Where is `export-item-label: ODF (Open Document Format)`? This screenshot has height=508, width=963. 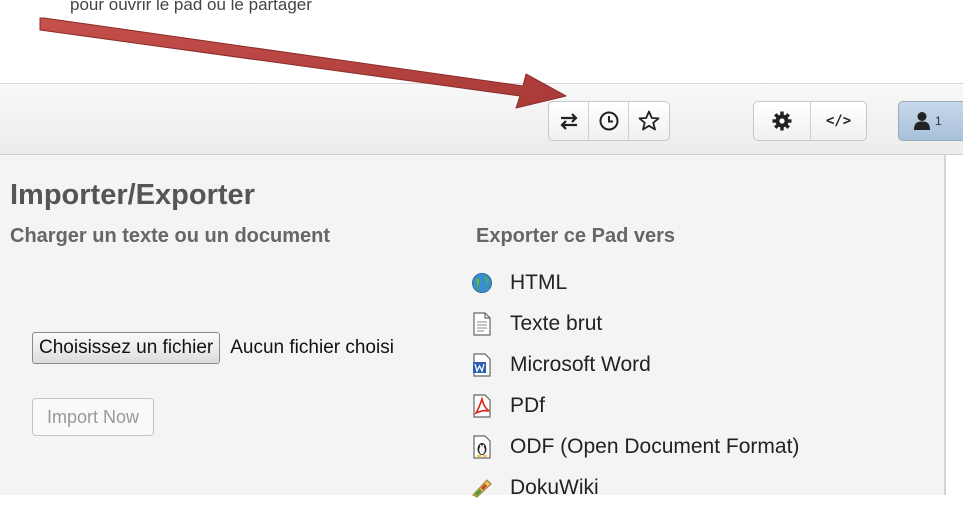
export-item-label: ODF (Open Document Format) is located at coordinates (655, 446).